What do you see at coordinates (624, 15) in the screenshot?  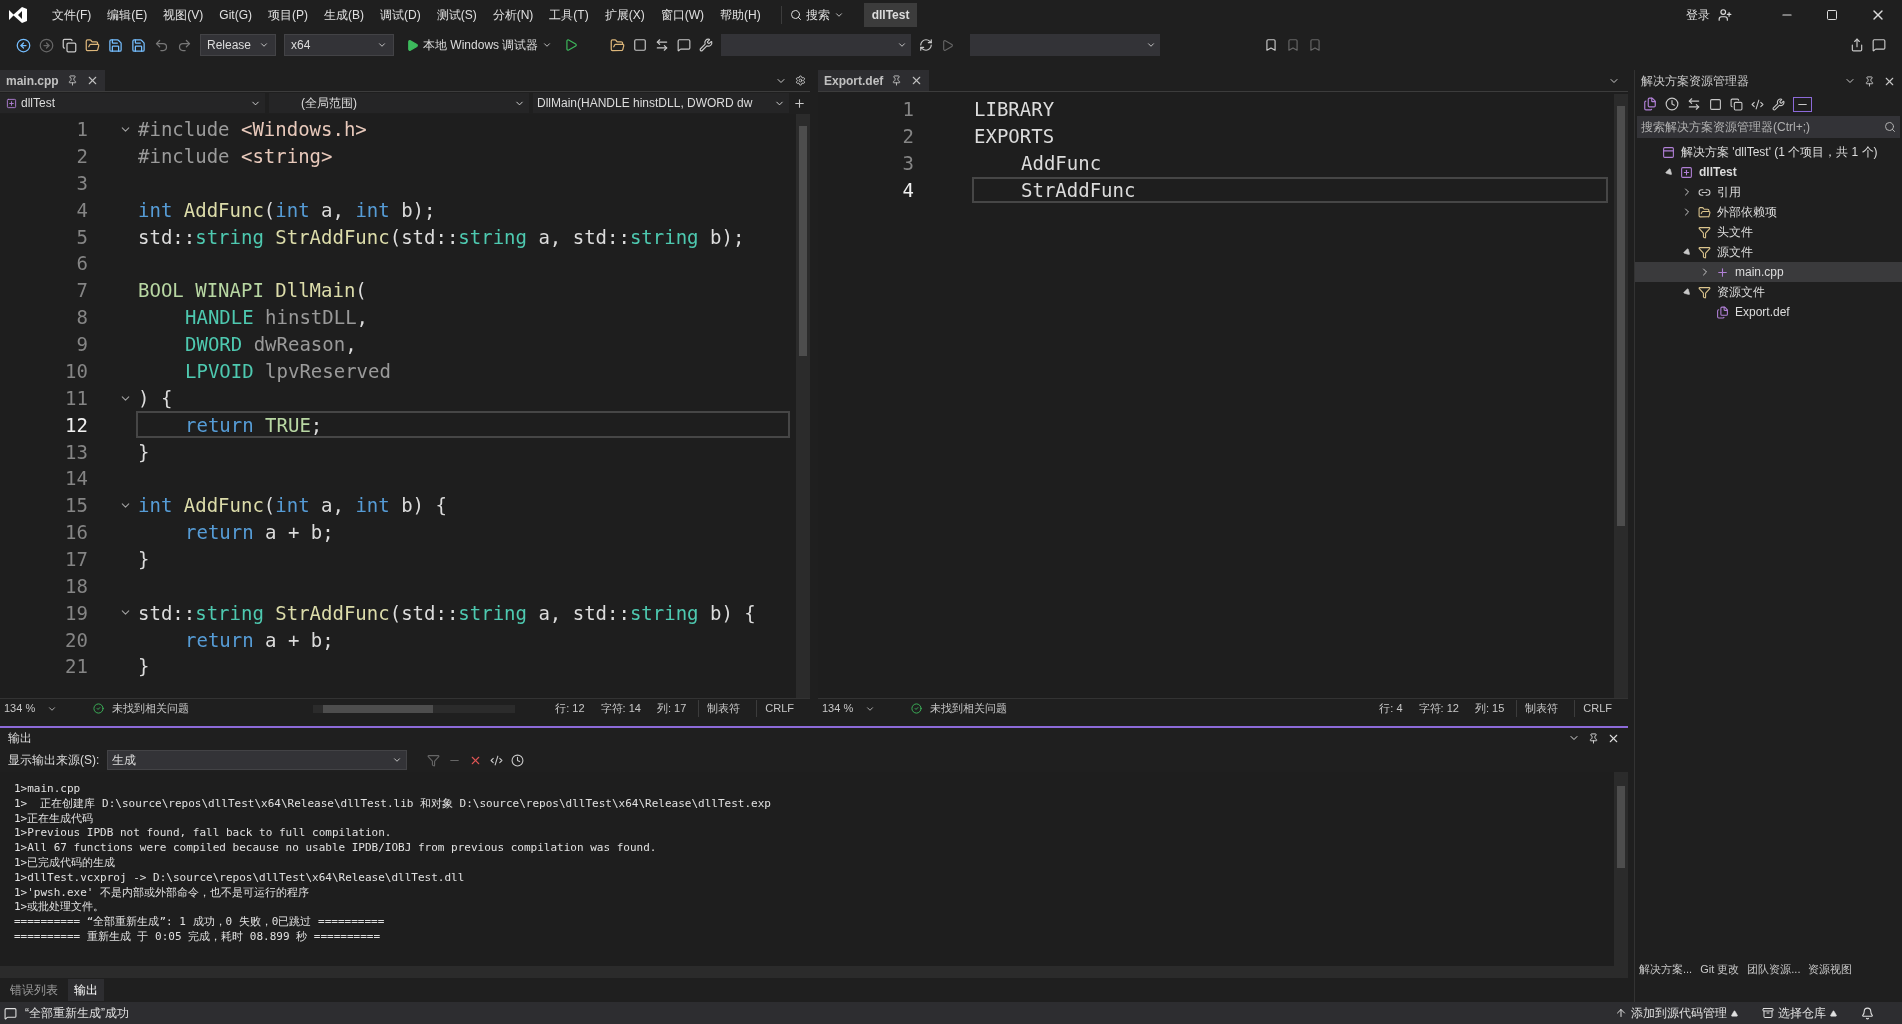 I see `menu-item: 扩展(X)` at bounding box center [624, 15].